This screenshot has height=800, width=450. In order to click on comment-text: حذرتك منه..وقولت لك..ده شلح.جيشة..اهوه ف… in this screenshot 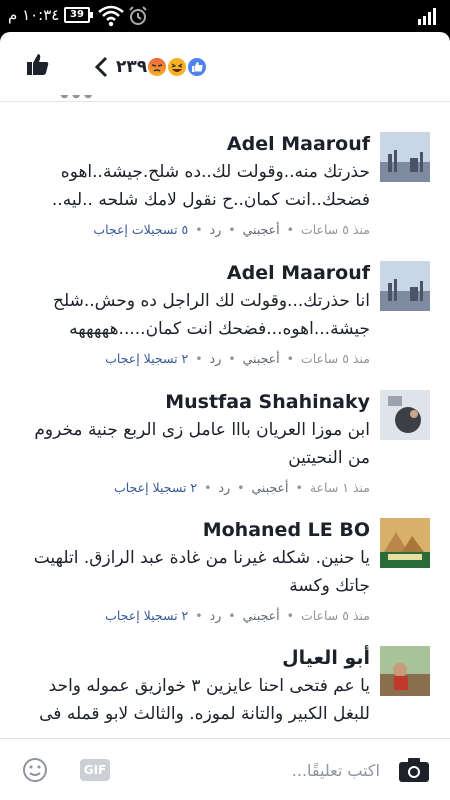, I will do `click(210, 186)`.